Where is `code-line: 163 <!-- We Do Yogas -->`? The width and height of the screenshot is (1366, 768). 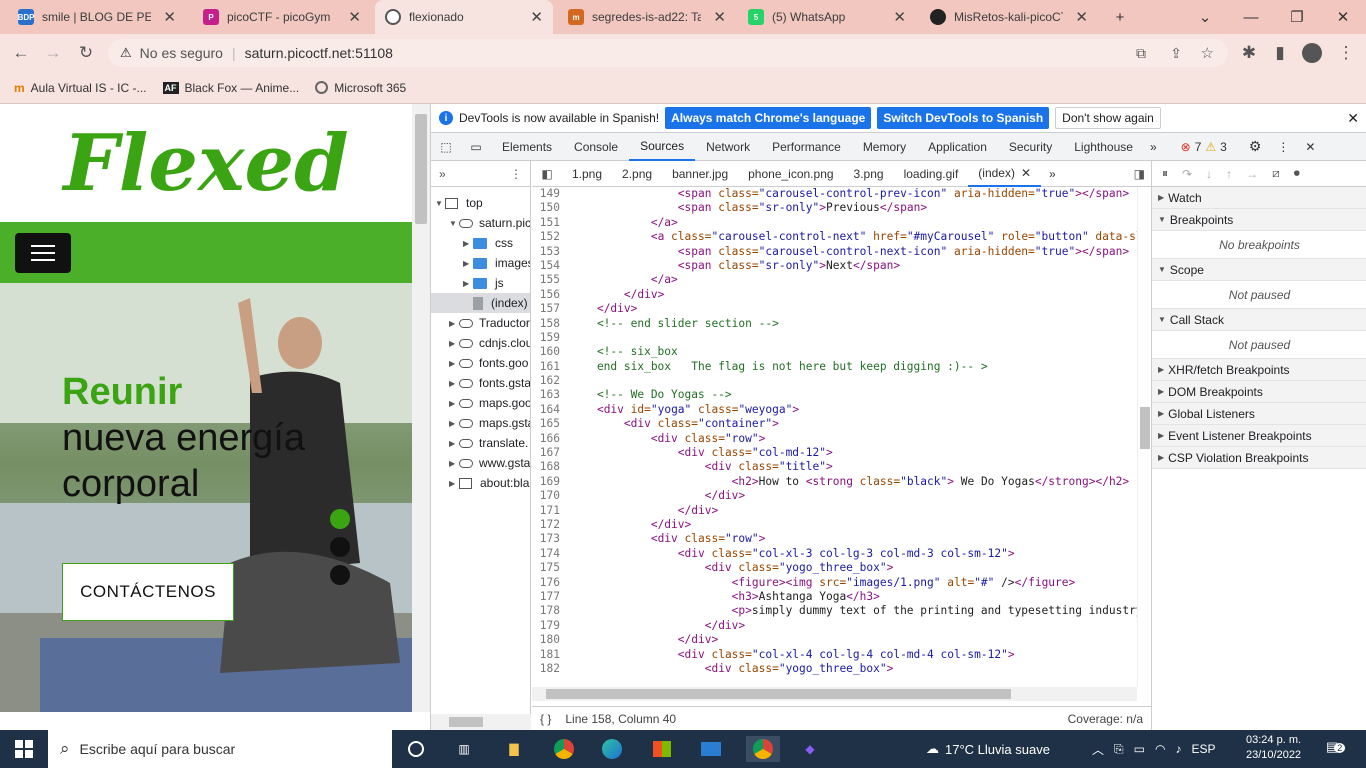
code-line: 163 <!-- We Do Yogas --> is located at coordinates (834, 395).